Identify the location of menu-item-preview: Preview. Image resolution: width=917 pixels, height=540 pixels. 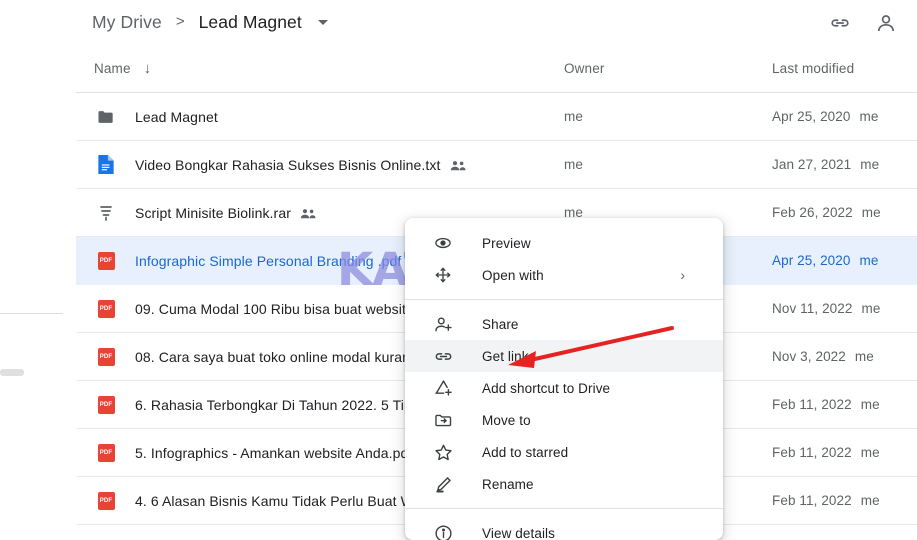
(564, 243).